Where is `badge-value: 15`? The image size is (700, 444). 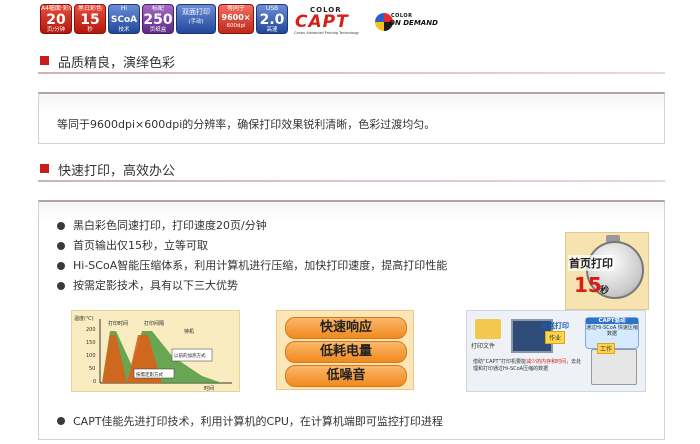
badge-value: 15 is located at coordinates (90, 20).